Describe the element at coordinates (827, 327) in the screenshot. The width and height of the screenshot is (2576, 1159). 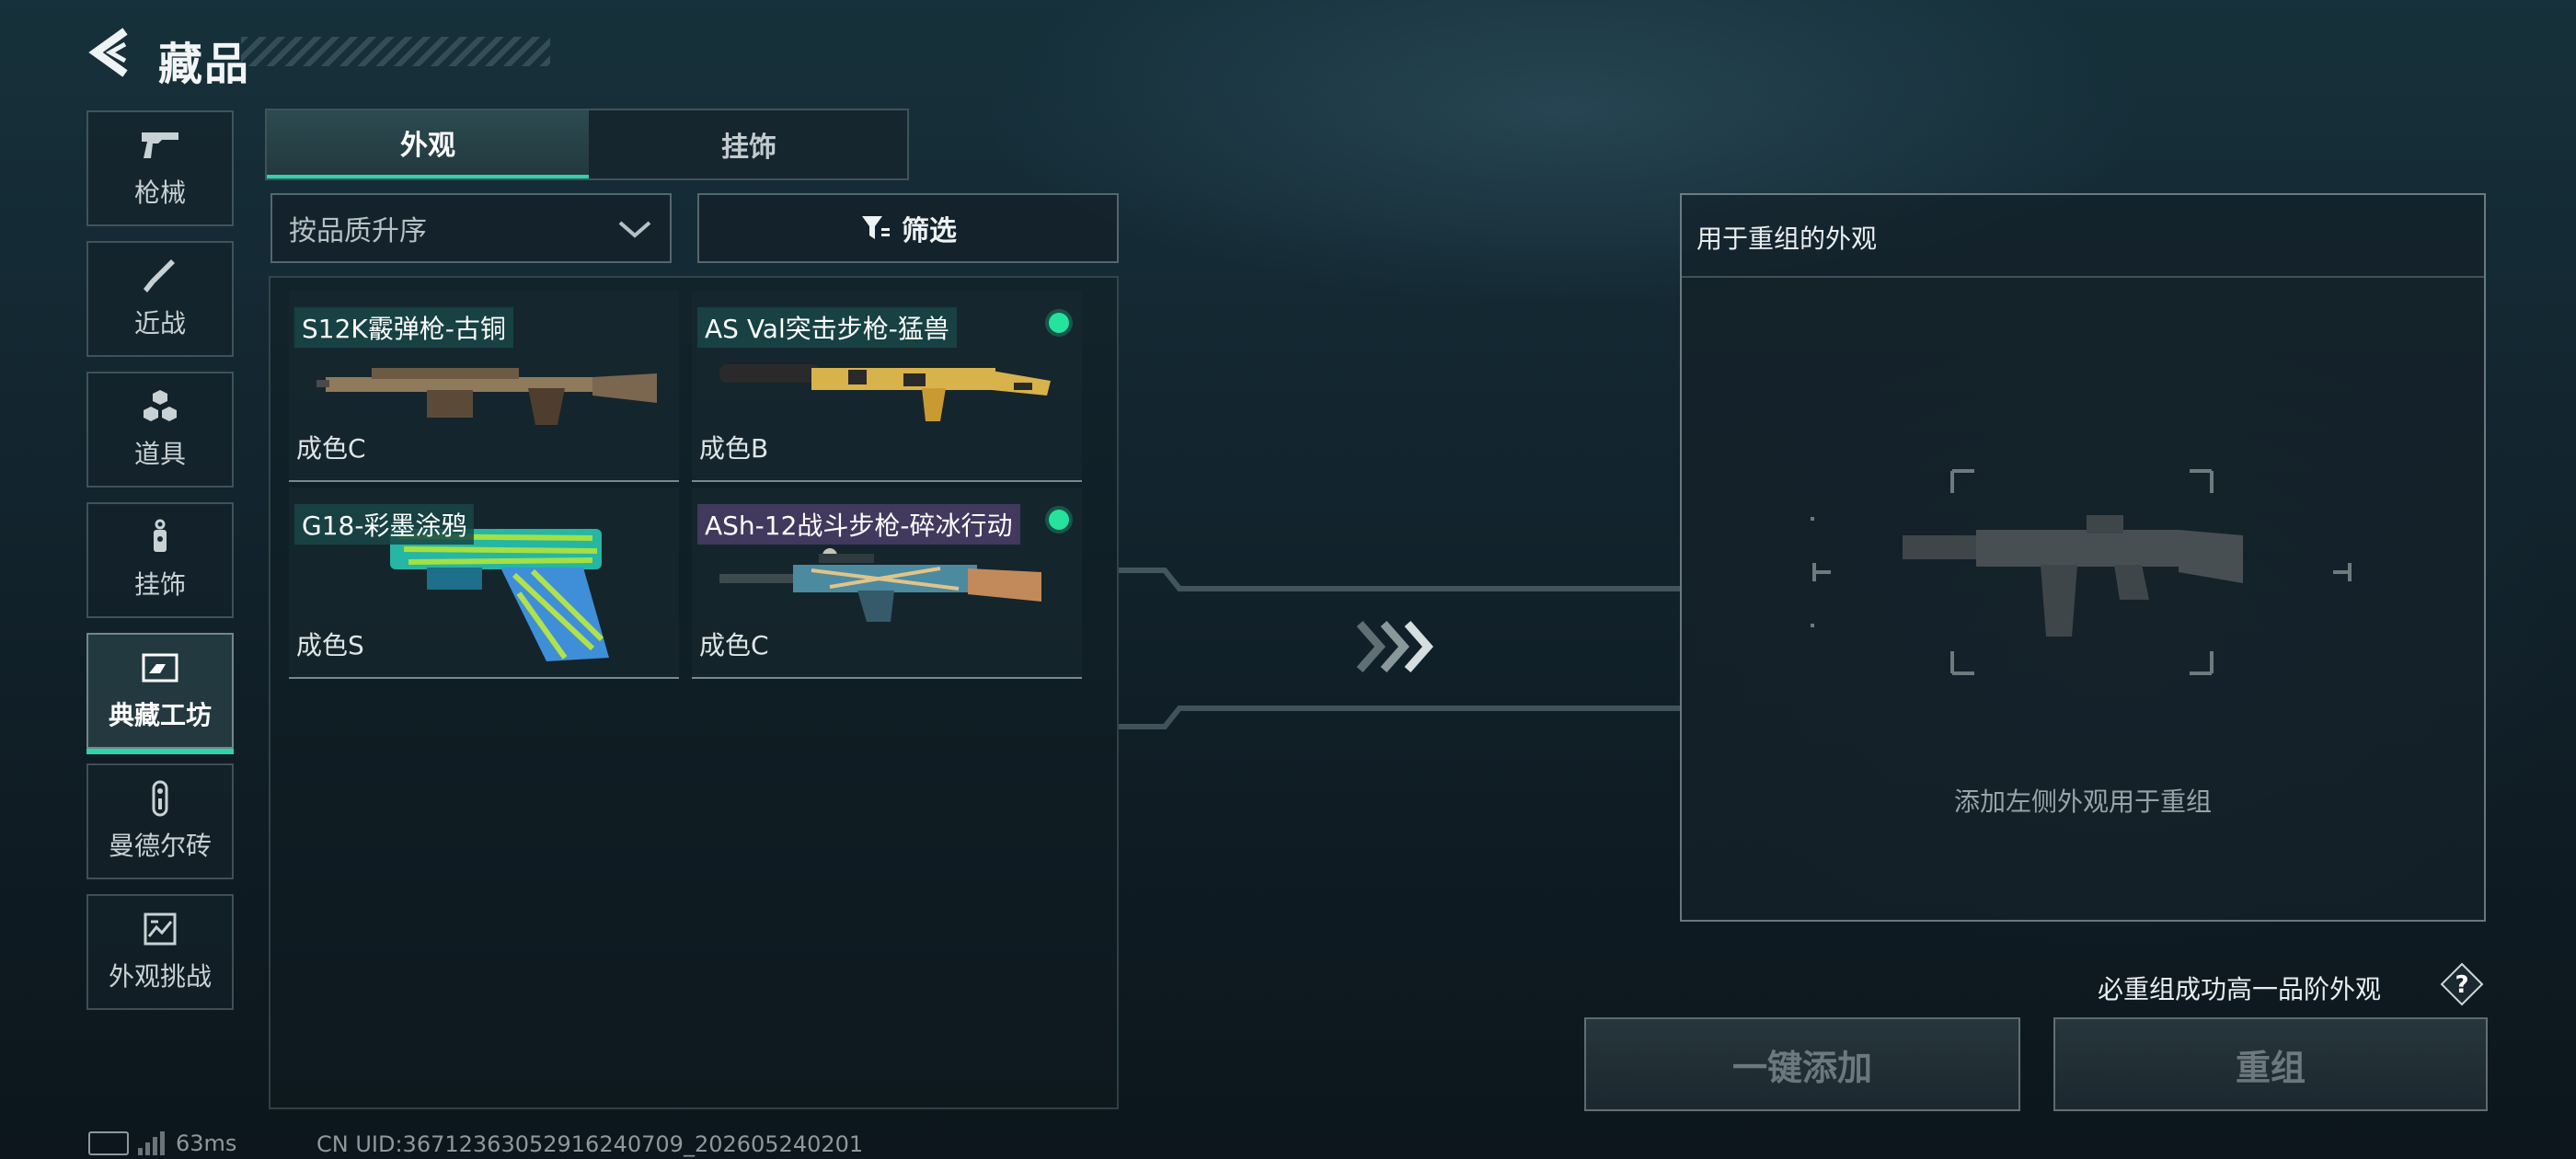
I see `skin-name: AS Val突击步枪-猛兽` at that location.